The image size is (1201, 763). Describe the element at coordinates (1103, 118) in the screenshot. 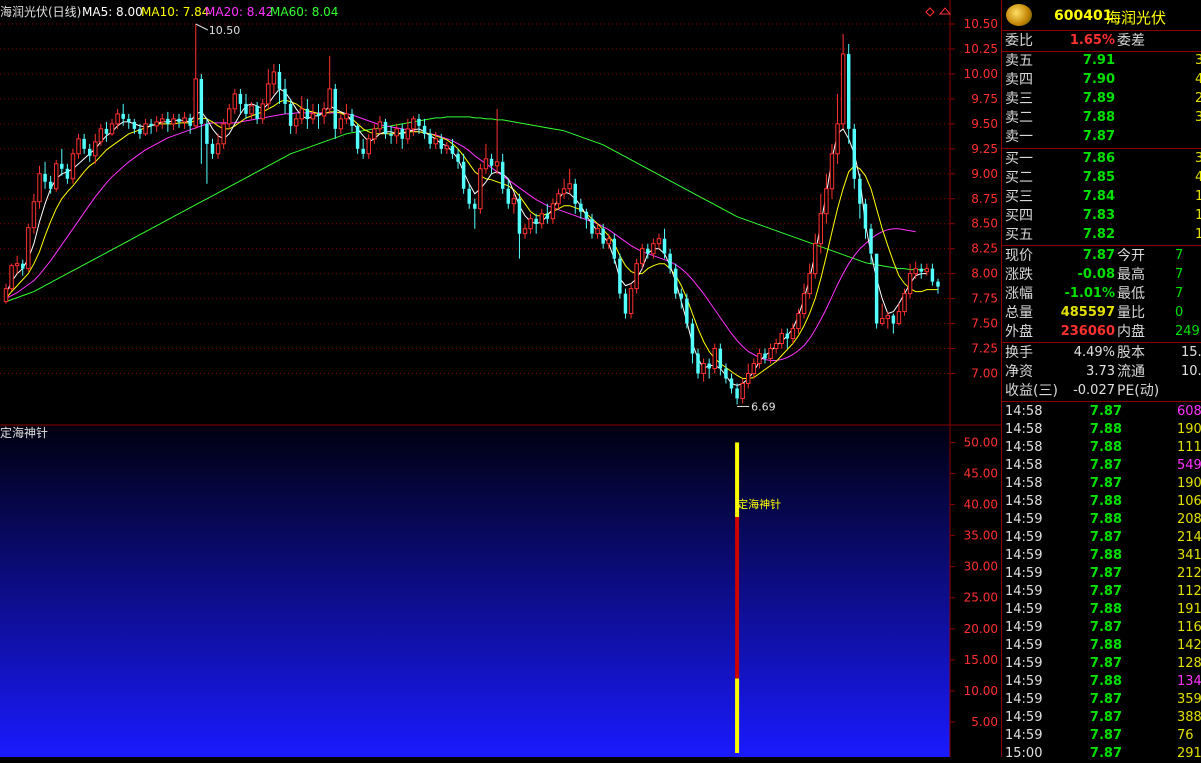

I see `sell-row: 卖二 7.88 3` at that location.